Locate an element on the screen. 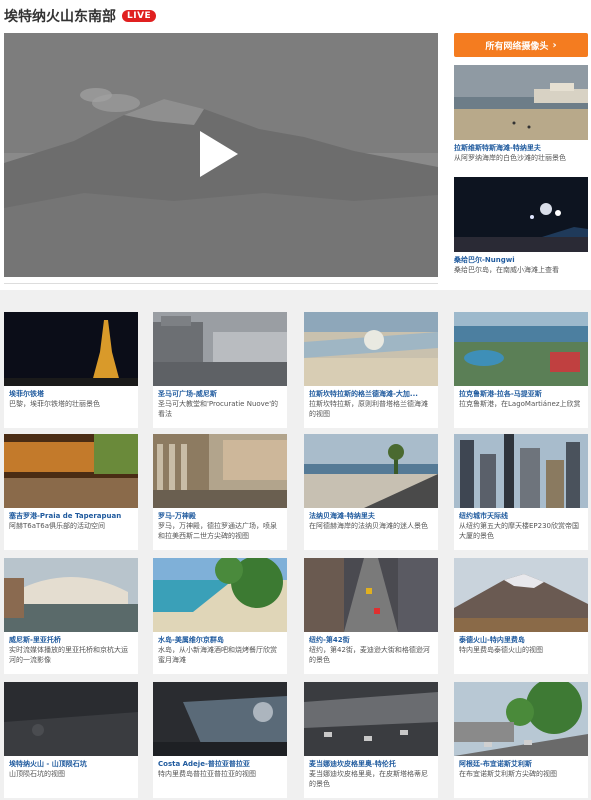 Image resolution: width=591 pixels, height=800 pixels. cam-description: 麦当娜迪坎皮格里奥，在皮斯塔格蒂尼的景色 is located at coordinates (368, 779).